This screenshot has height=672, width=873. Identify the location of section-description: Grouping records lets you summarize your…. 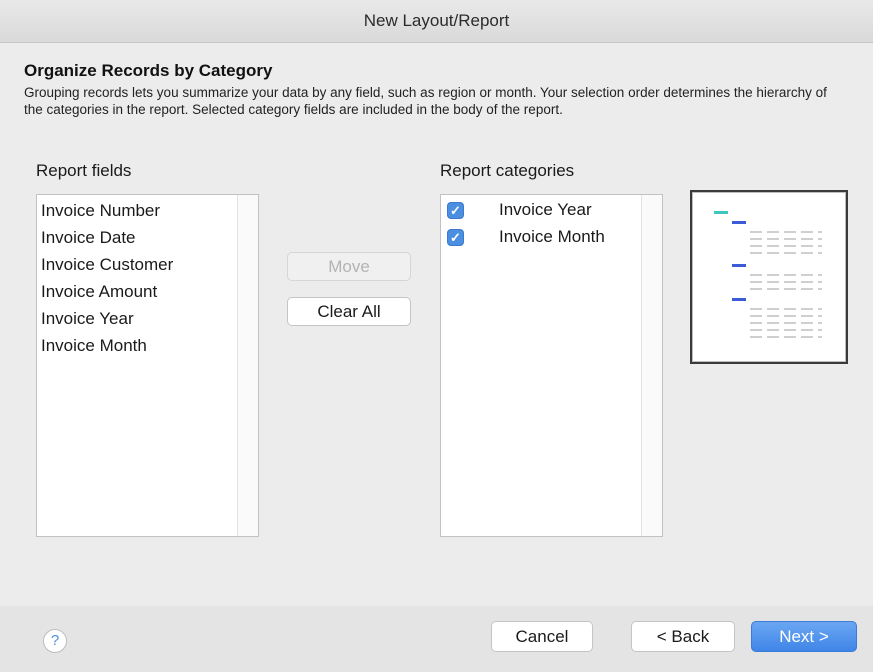
(425, 101).